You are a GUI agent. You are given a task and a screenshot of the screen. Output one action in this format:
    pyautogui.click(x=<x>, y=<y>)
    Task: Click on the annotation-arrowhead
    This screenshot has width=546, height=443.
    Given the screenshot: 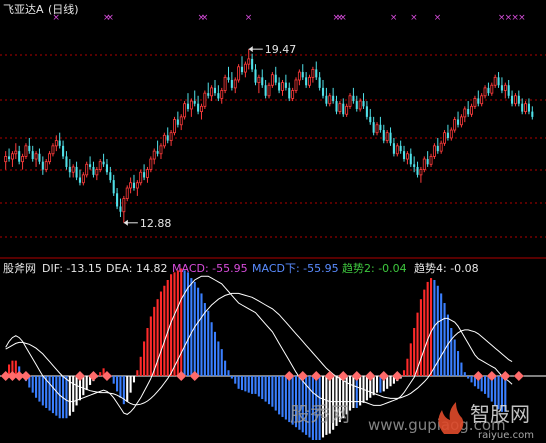 What is the action you would take?
    pyautogui.click(x=125, y=222)
    